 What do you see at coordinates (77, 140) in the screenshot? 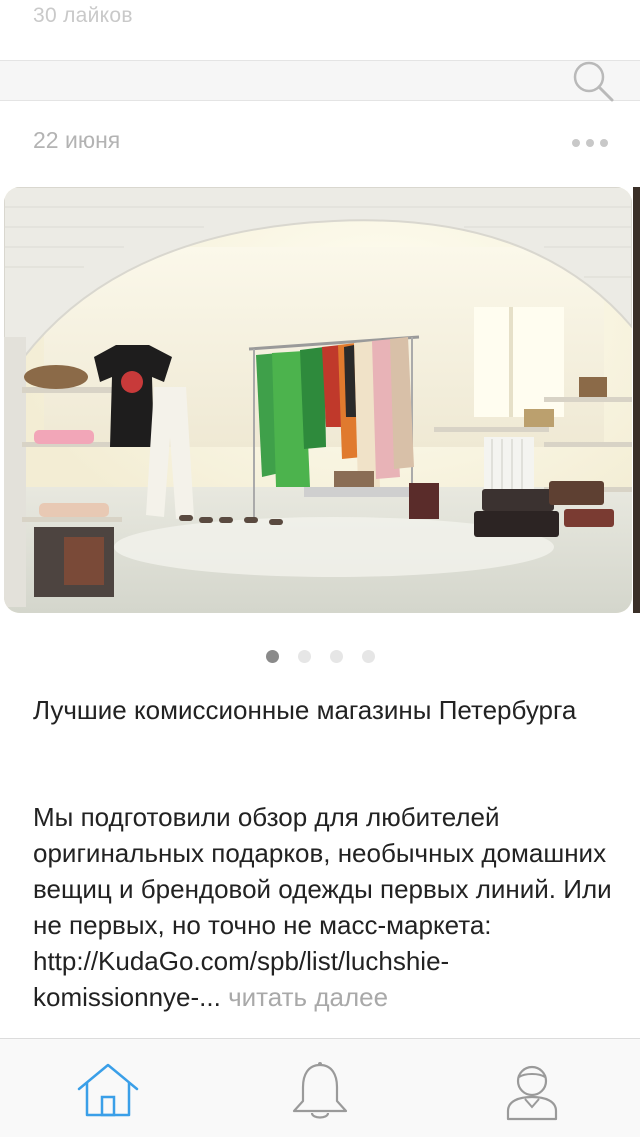
I see `post-date: 22 июня` at bounding box center [77, 140].